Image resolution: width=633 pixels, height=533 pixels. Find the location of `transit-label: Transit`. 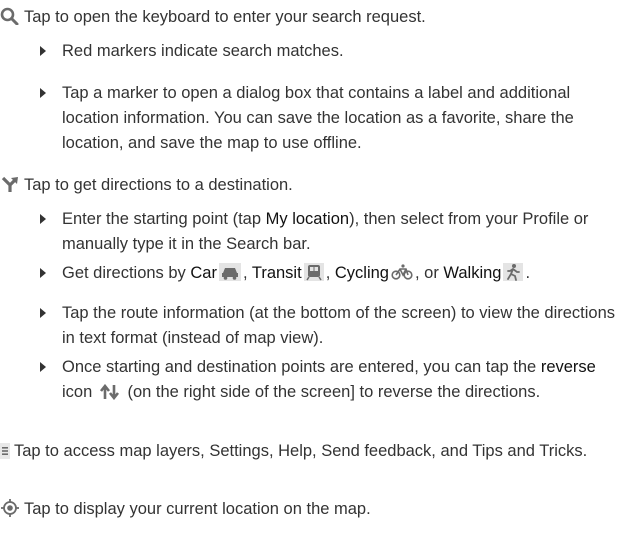

transit-label: Transit is located at coordinates (276, 273).